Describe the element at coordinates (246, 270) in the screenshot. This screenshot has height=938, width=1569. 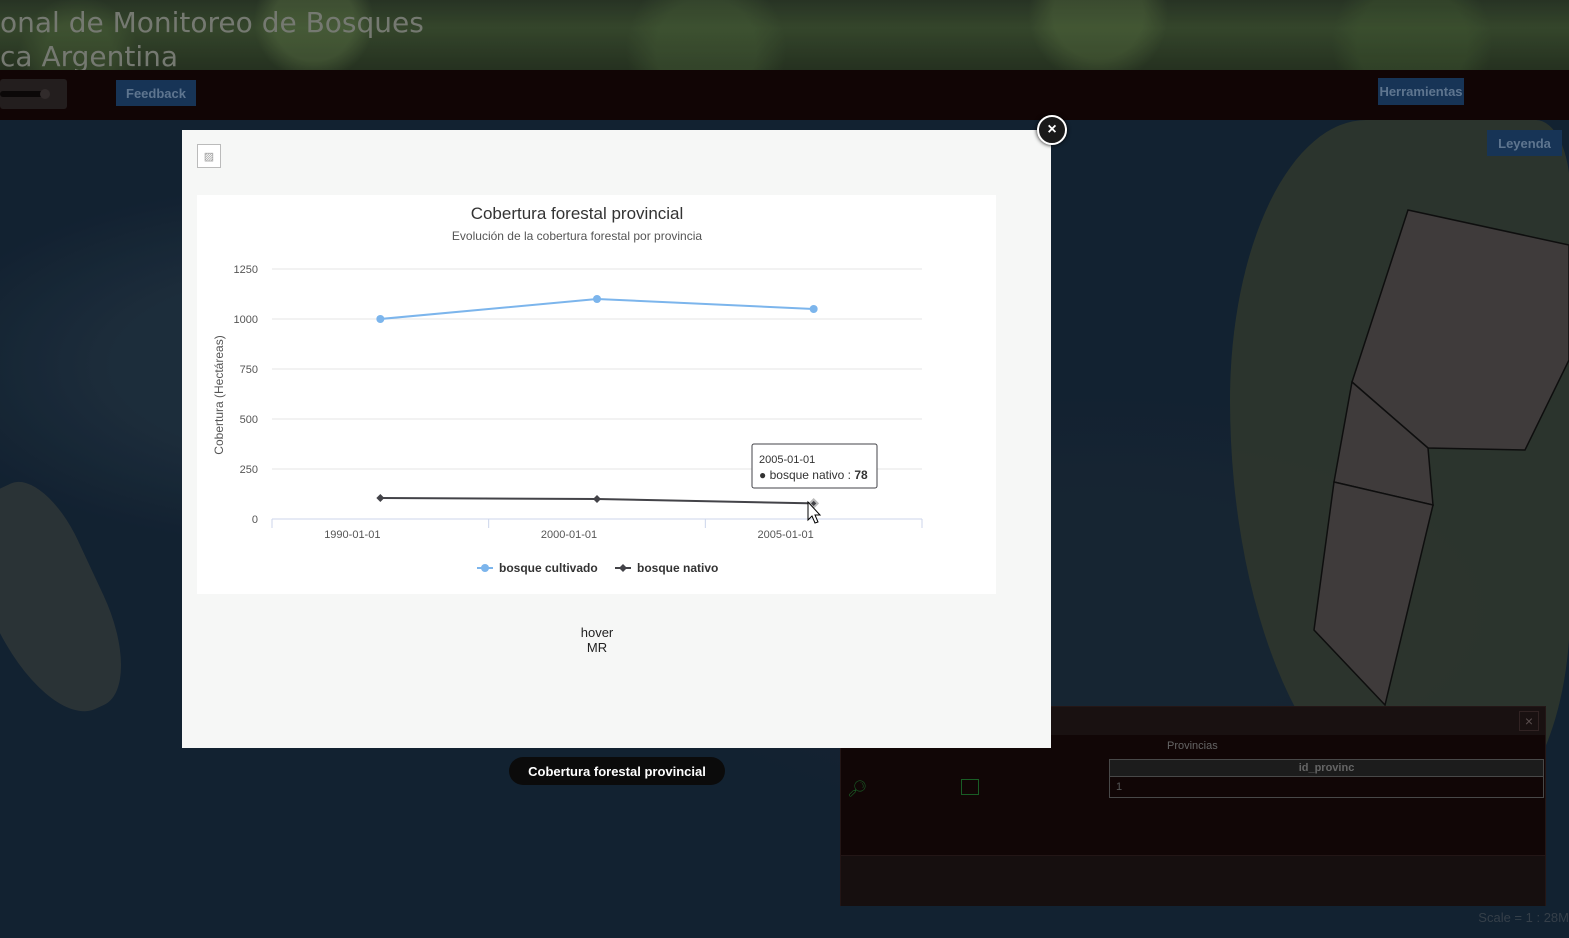
I see `y-tick-label: 1250` at that location.